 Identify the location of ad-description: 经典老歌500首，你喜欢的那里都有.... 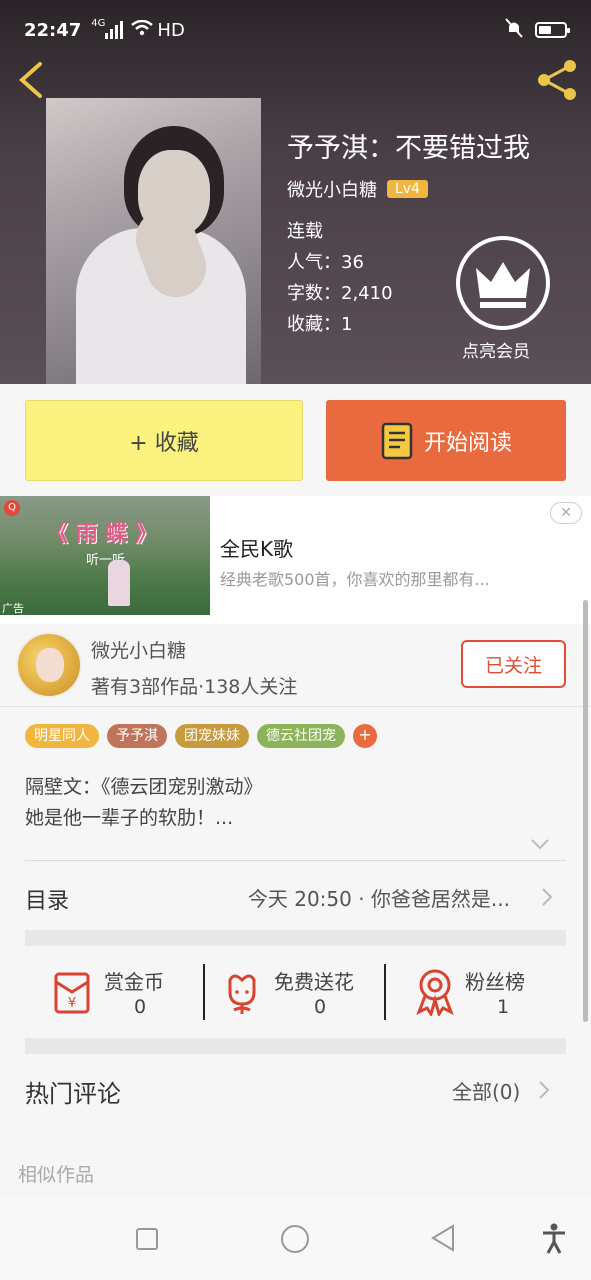
(355, 578).